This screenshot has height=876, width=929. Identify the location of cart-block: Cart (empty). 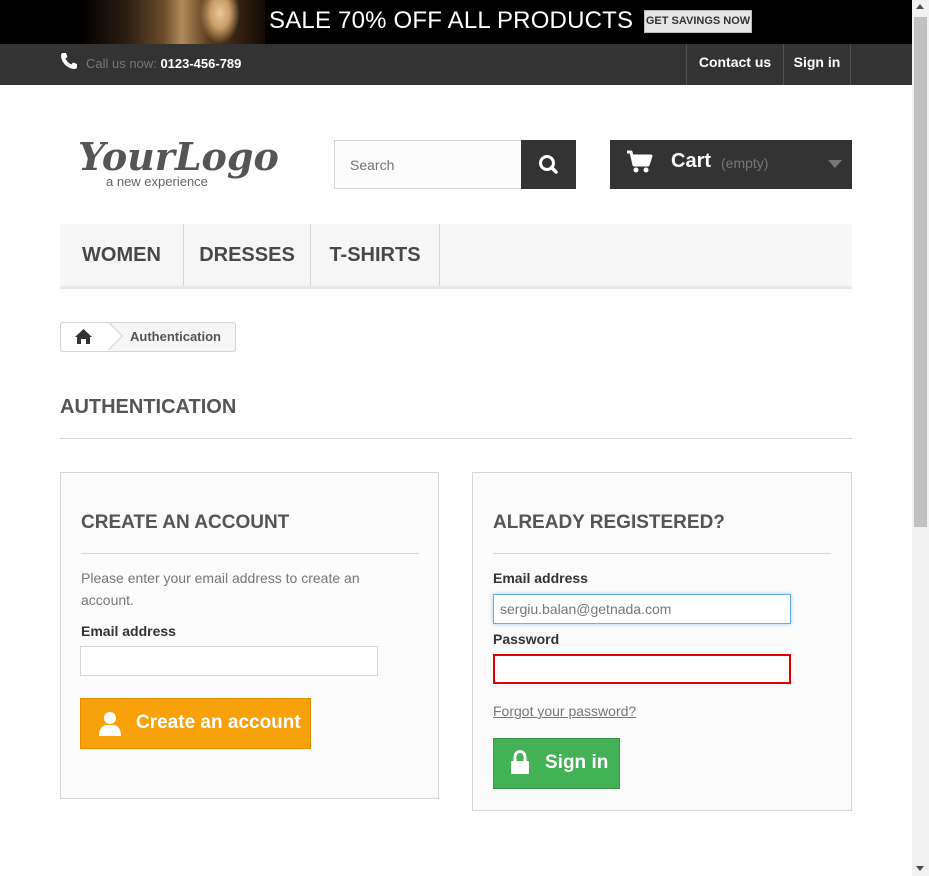
(731, 164).